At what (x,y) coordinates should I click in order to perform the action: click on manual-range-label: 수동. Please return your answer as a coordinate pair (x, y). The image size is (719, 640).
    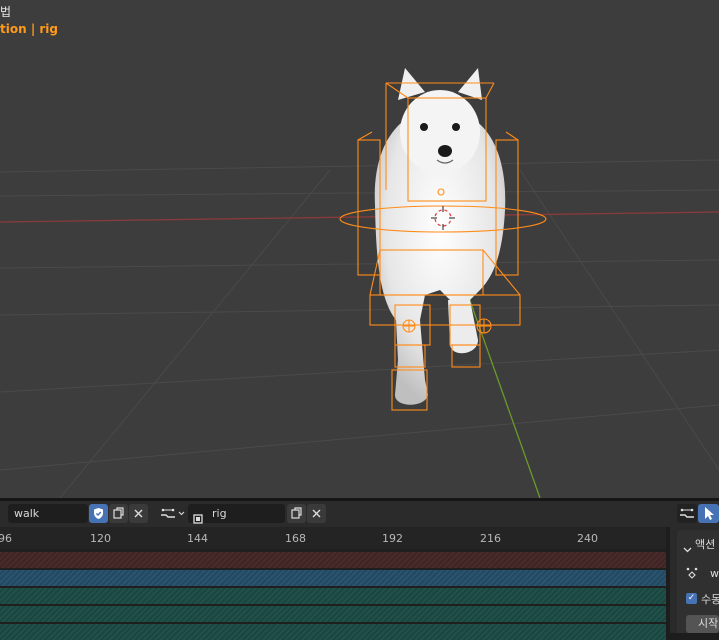
    Looking at the image, I should click on (710, 599).